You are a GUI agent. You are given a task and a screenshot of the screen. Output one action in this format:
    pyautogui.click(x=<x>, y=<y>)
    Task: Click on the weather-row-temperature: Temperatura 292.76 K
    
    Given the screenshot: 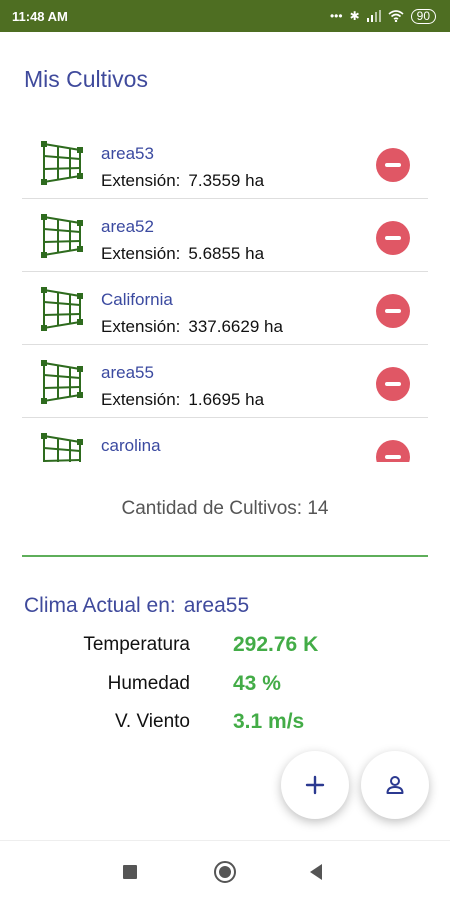 What is the action you would take?
    pyautogui.click(x=225, y=648)
    